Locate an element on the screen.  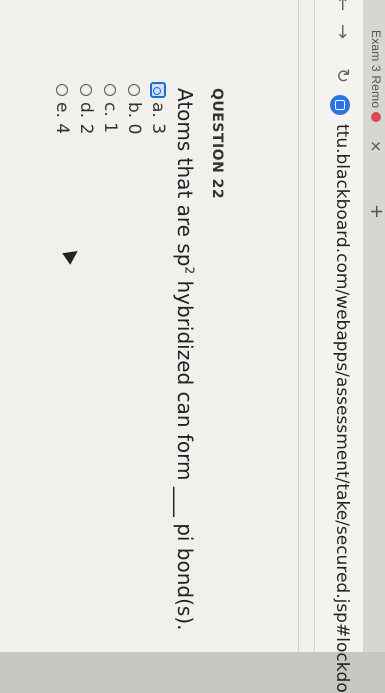
recording-indicator-icon is located at coordinates (376, 117).